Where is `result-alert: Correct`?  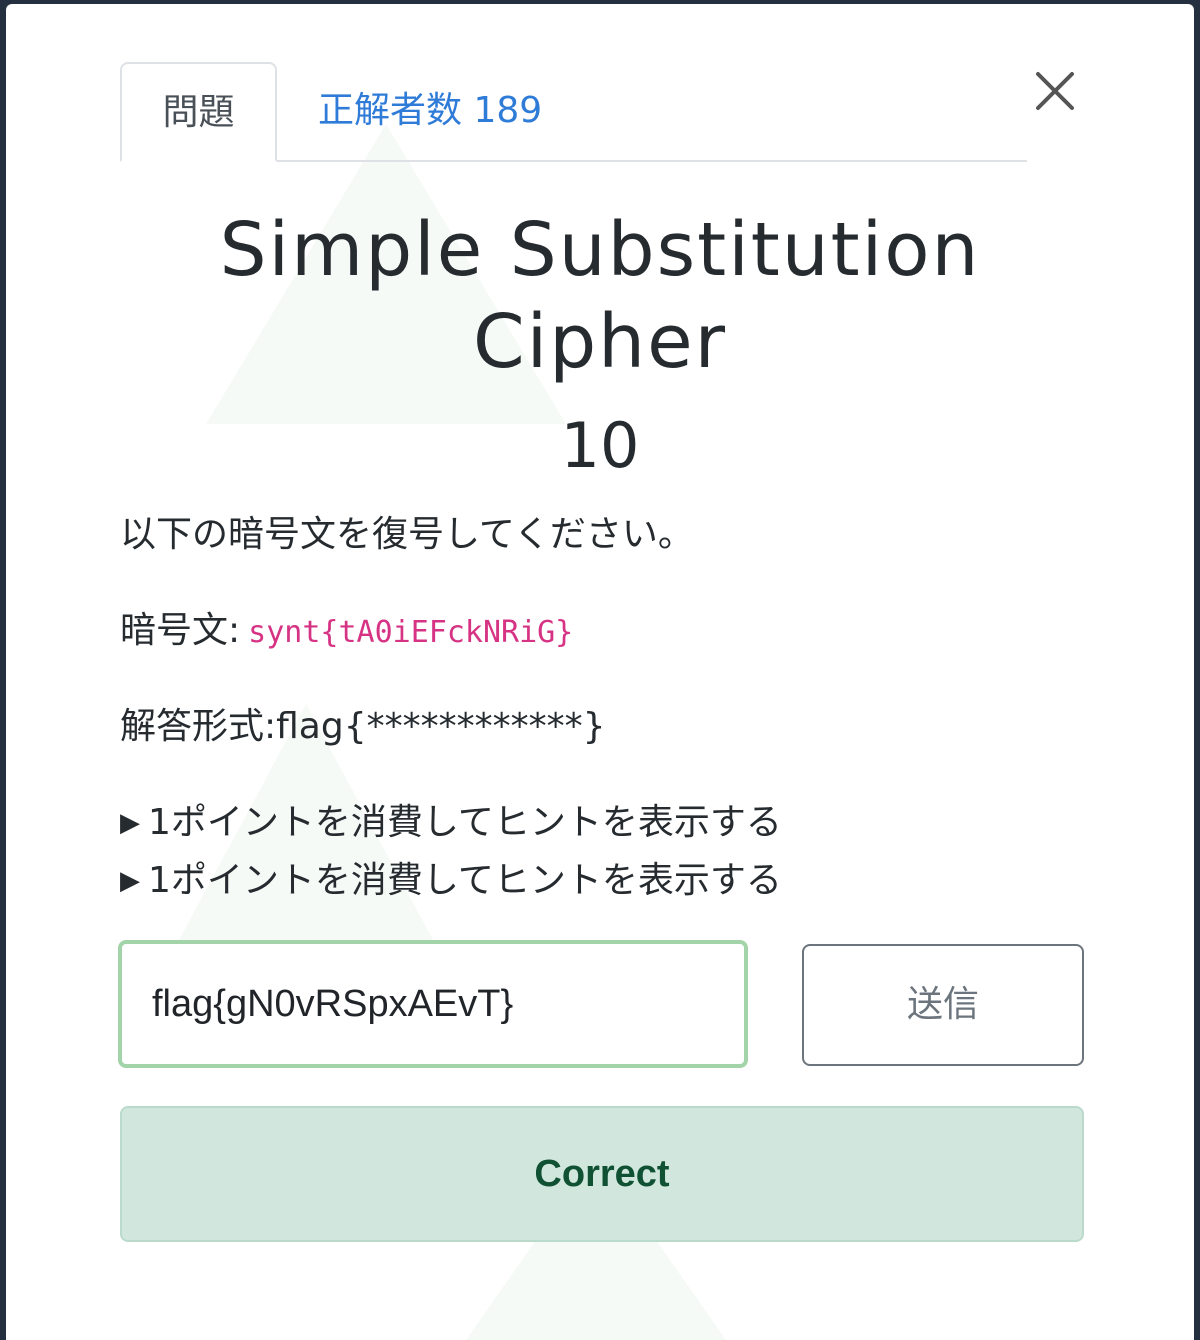 result-alert: Correct is located at coordinates (602, 1174).